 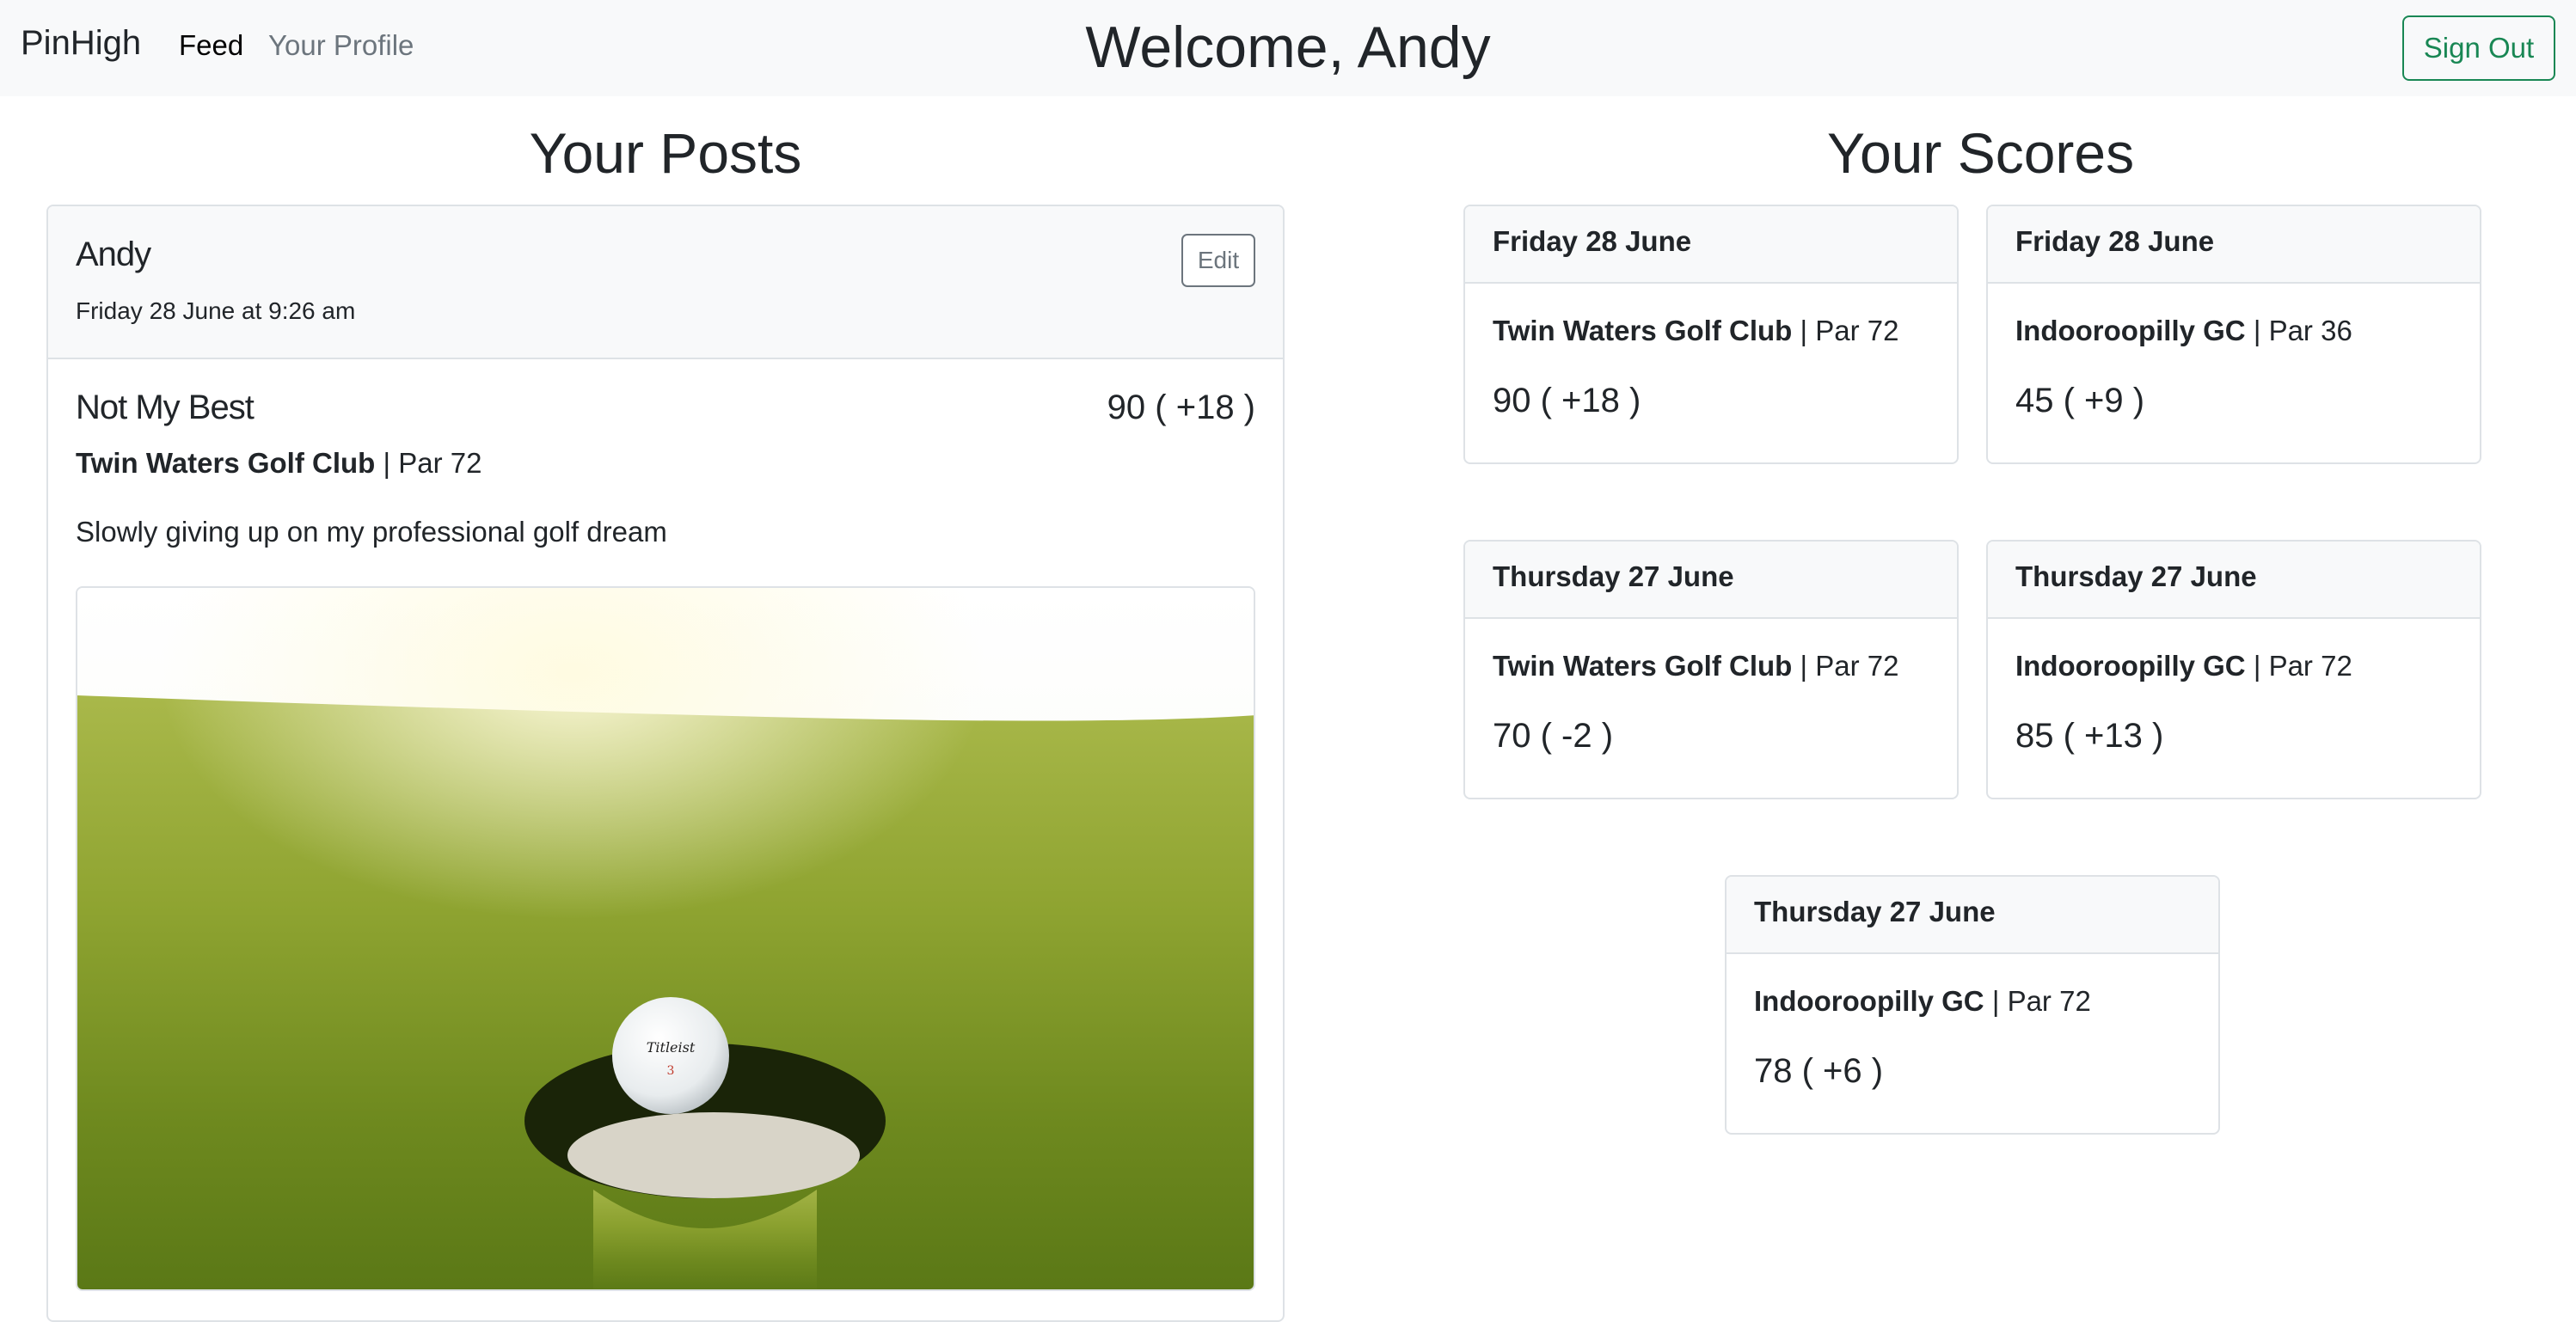 What do you see at coordinates (671, 1047) in the screenshot?
I see `svg-text: Titleist` at bounding box center [671, 1047].